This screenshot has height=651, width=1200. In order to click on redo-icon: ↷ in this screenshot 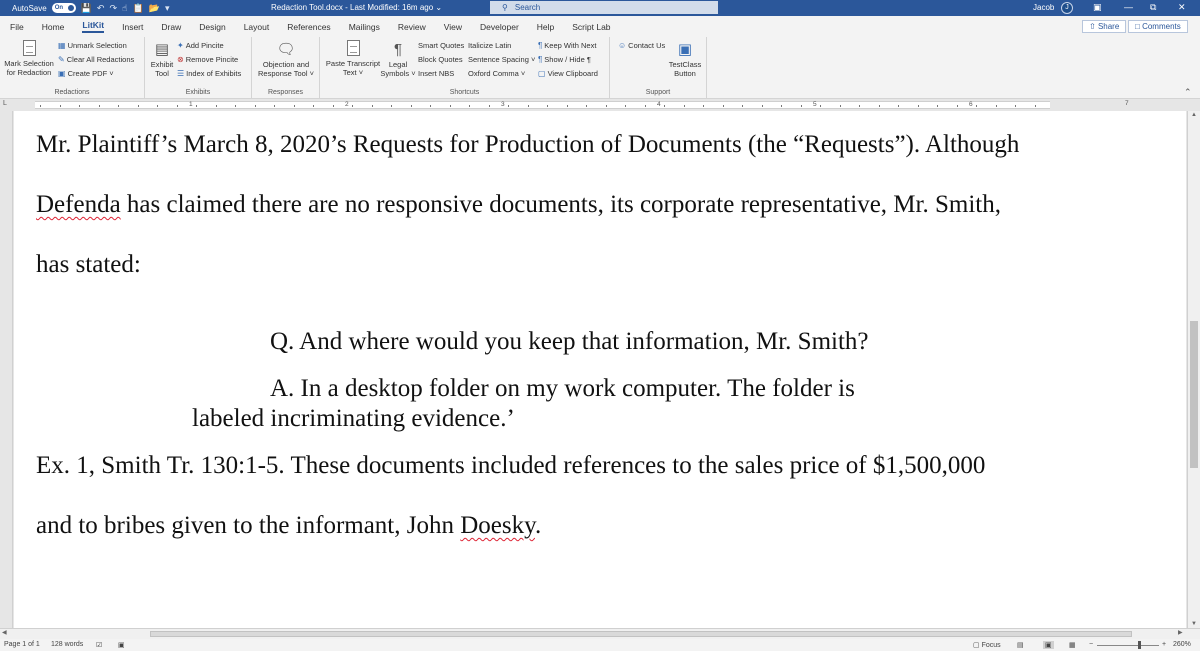, I will do `click(113, 8)`.